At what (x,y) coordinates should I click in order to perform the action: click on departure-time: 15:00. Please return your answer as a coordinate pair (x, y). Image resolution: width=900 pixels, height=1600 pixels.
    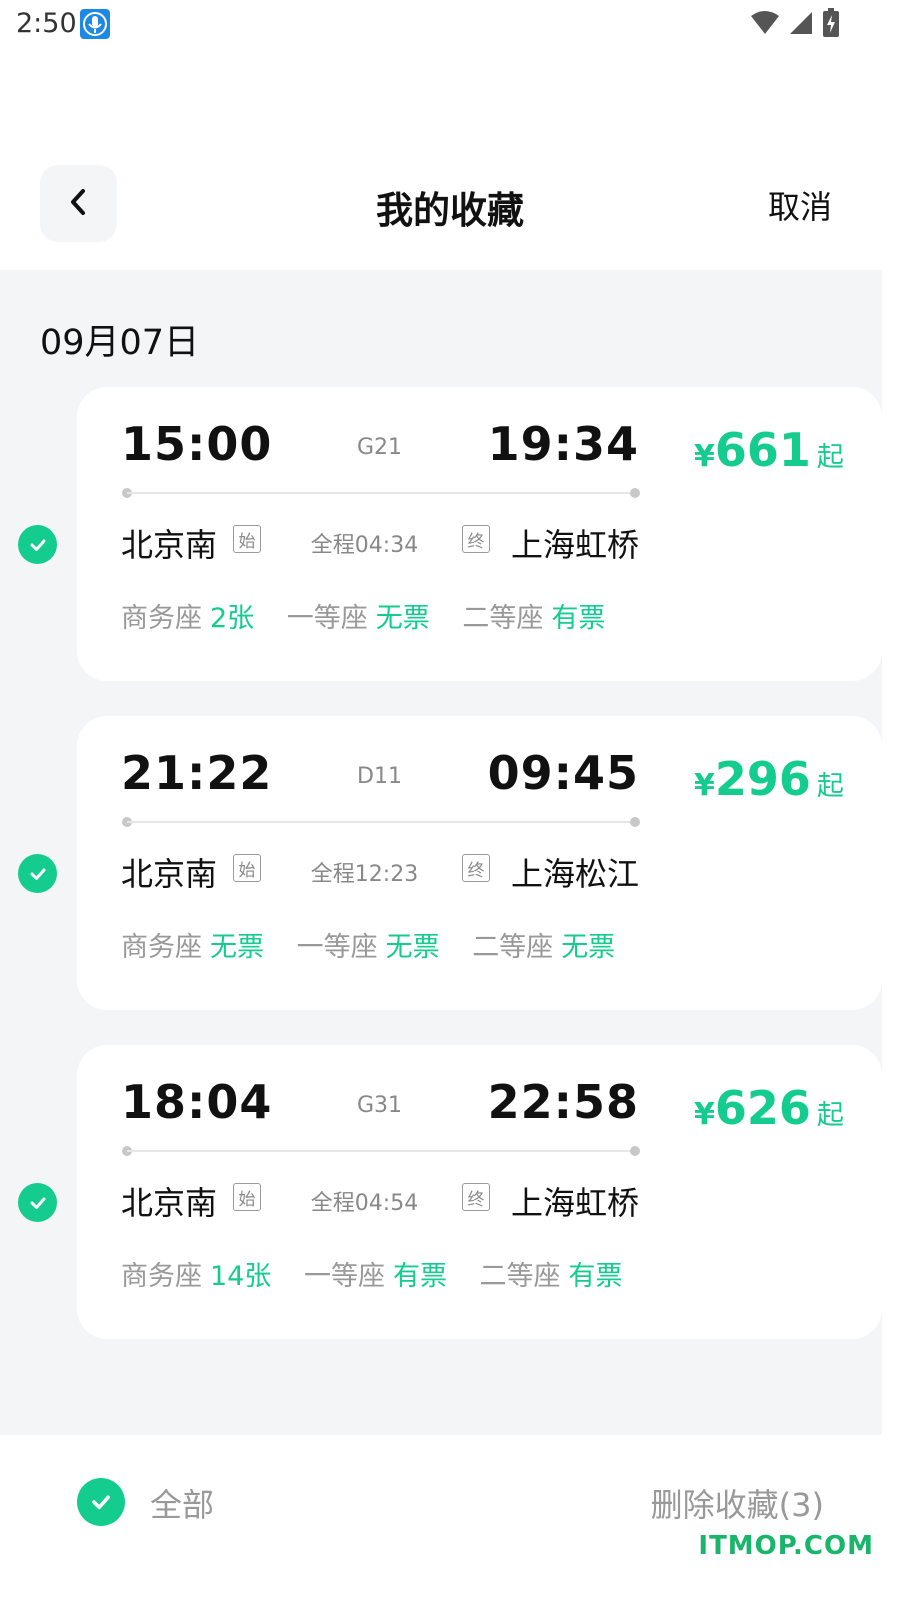
    Looking at the image, I should click on (197, 444).